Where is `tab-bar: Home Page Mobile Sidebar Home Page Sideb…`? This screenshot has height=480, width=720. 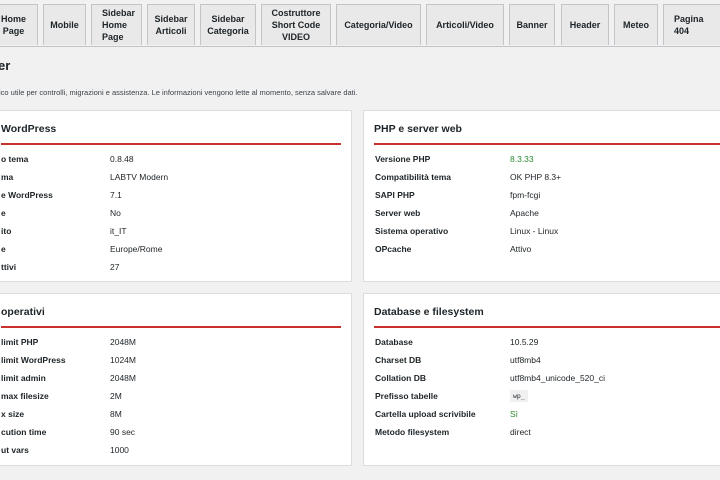 tab-bar: Home Page Mobile Sidebar Home Page Sideb… is located at coordinates (360, 23).